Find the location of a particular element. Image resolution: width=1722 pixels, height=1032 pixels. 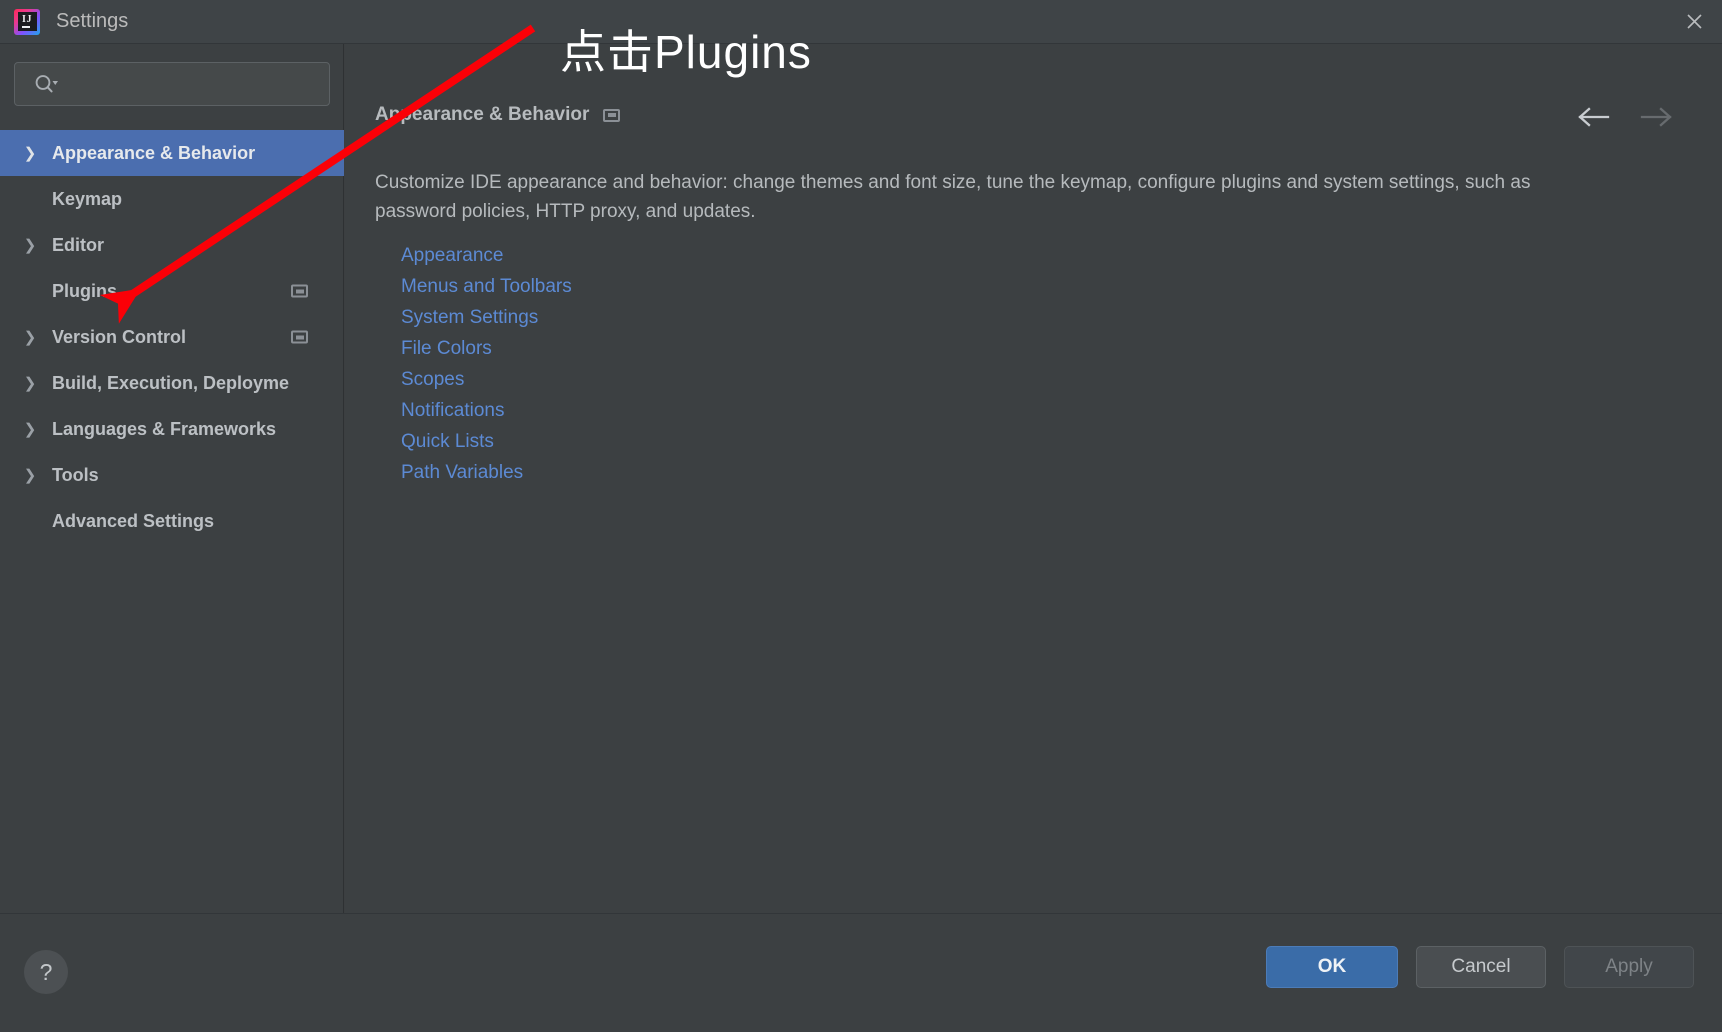

close-icon is located at coordinates (1694, 21).